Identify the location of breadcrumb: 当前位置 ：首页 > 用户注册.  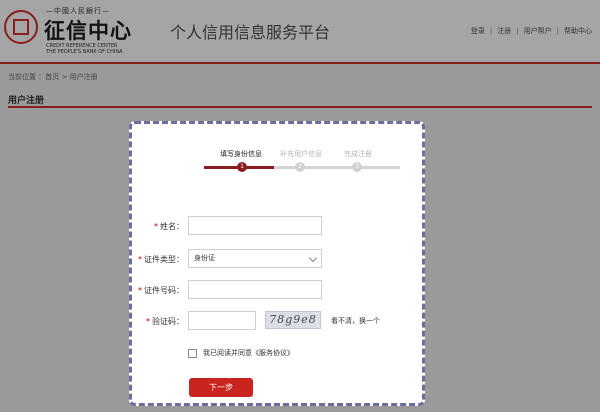
(53, 77).